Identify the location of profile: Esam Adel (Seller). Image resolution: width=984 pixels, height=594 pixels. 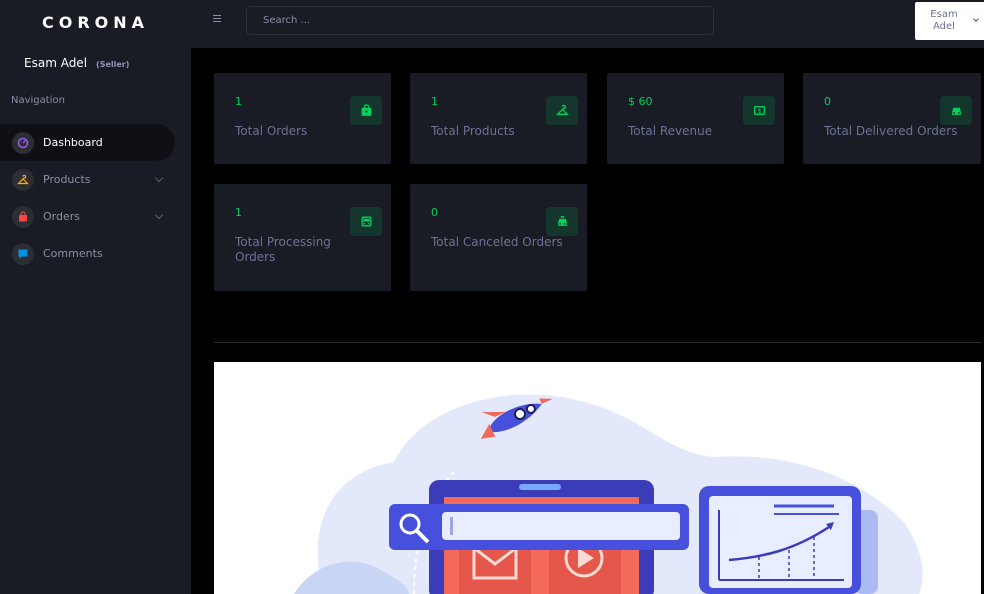
(76, 63).